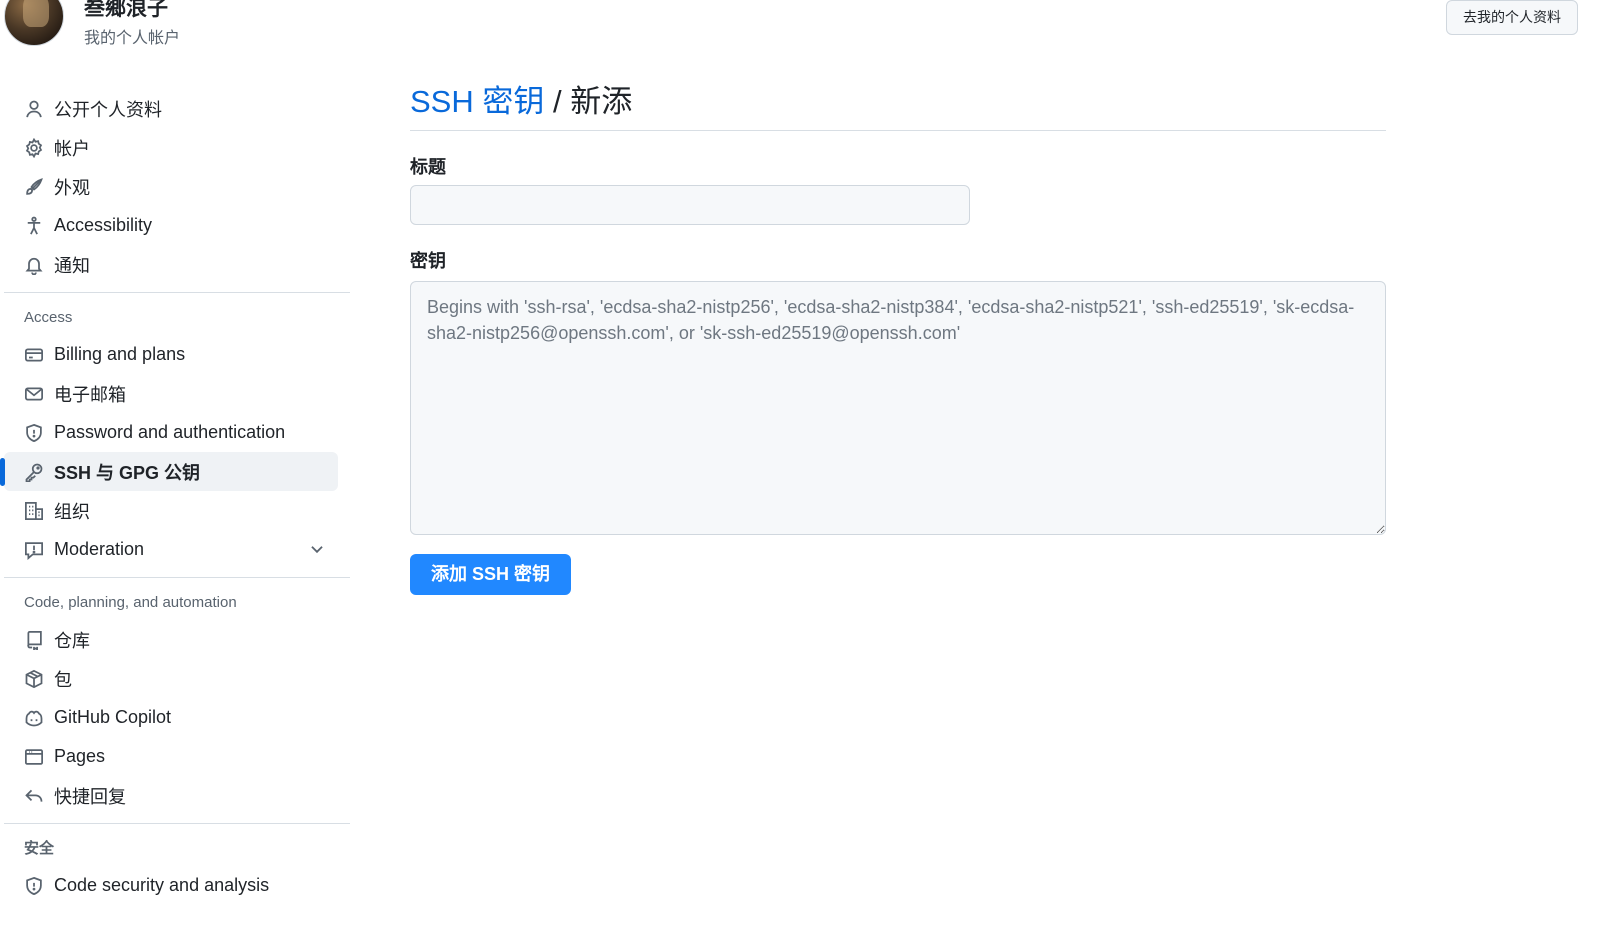 The width and height of the screenshot is (1610, 937). Describe the element at coordinates (127, 472) in the screenshot. I see `sidebar-item-label: SSH 与 GPG 公钥` at that location.